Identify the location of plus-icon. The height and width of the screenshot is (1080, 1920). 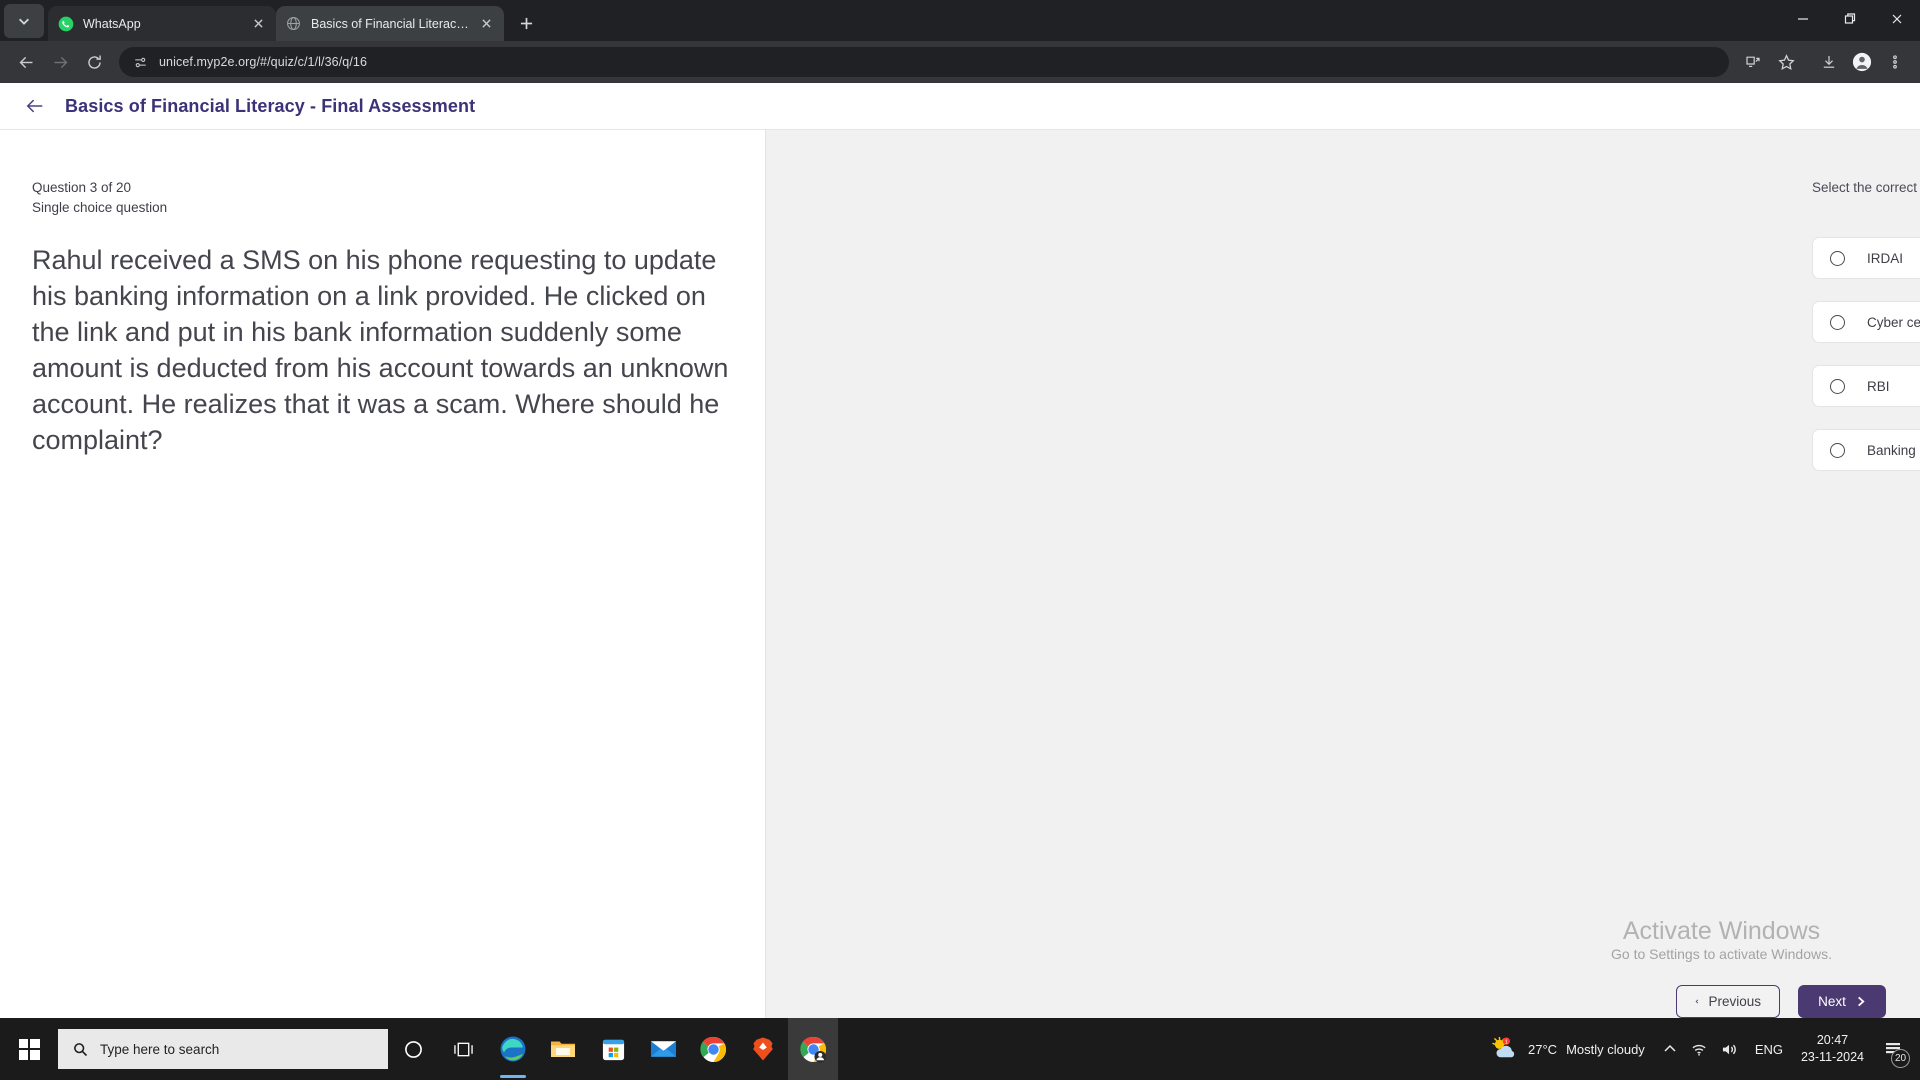
(526, 23).